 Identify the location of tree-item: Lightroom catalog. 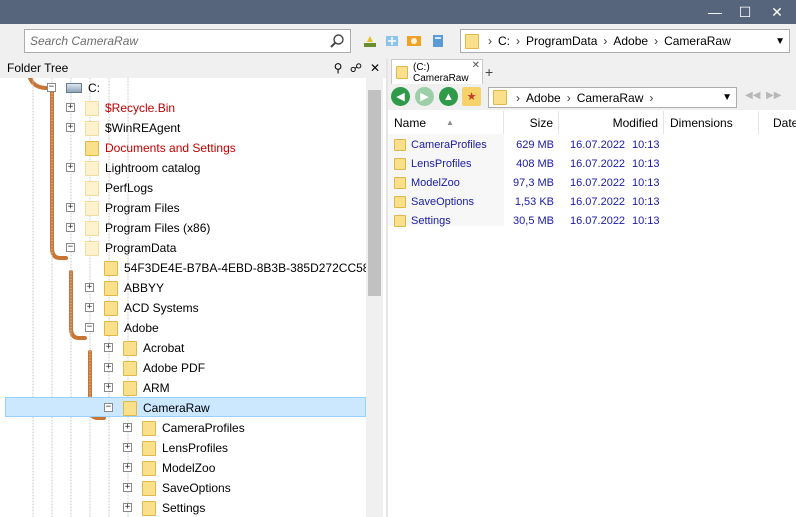
(142, 168).